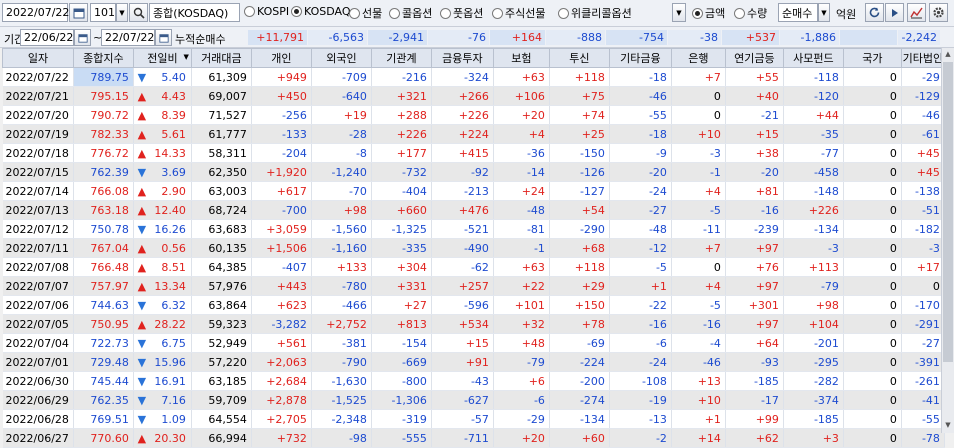 This screenshot has height=448, width=954. I want to click on column-header: 은행, so click(698, 58).